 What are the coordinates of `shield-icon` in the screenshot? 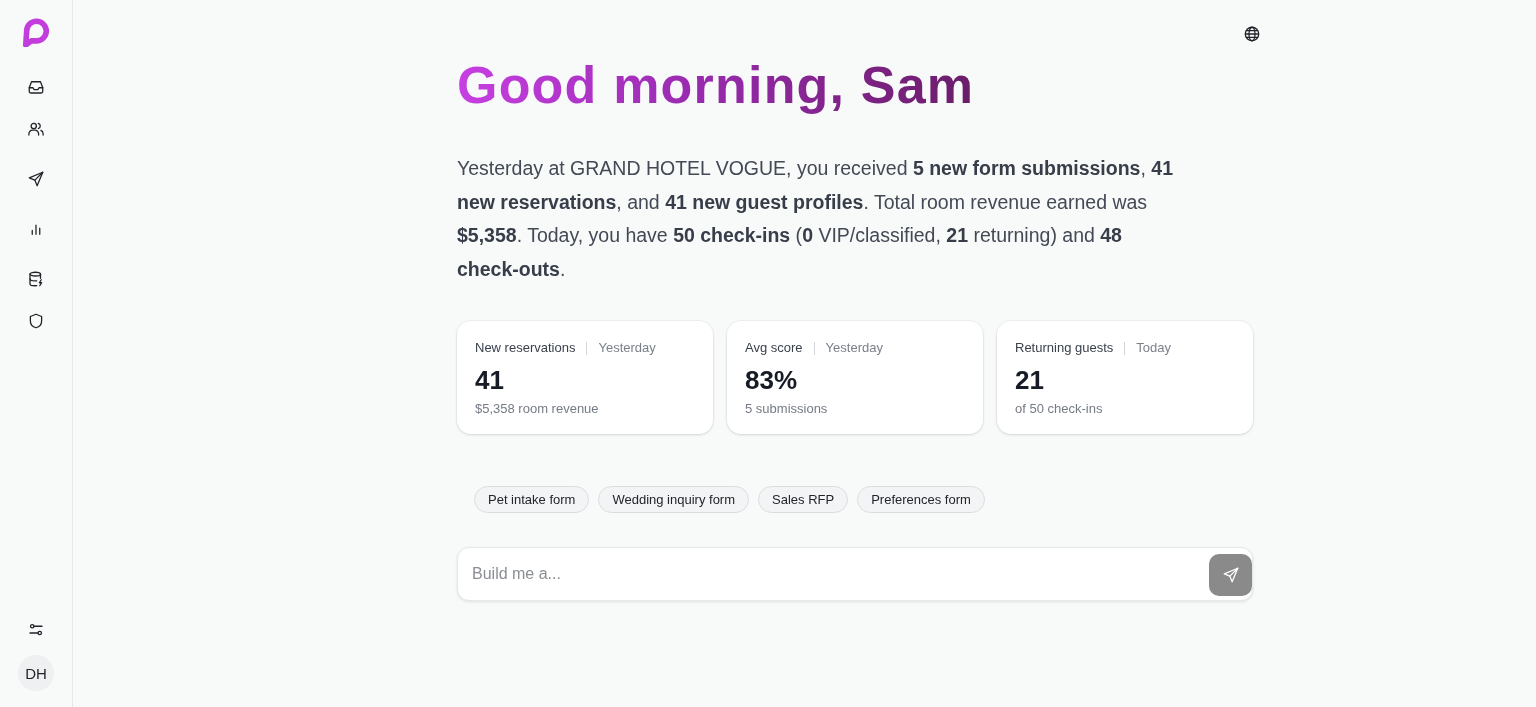 It's located at (36, 321).